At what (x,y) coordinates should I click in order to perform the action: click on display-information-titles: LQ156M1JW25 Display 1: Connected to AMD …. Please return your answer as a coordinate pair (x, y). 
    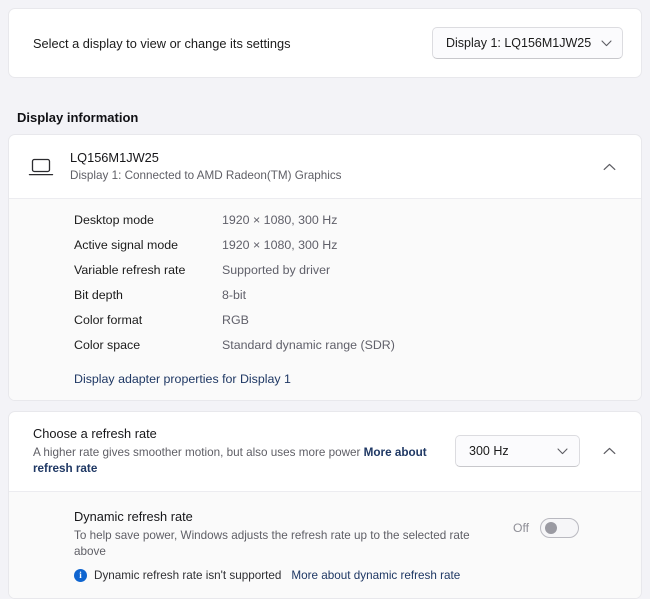
    Looking at the image, I should click on (324, 166).